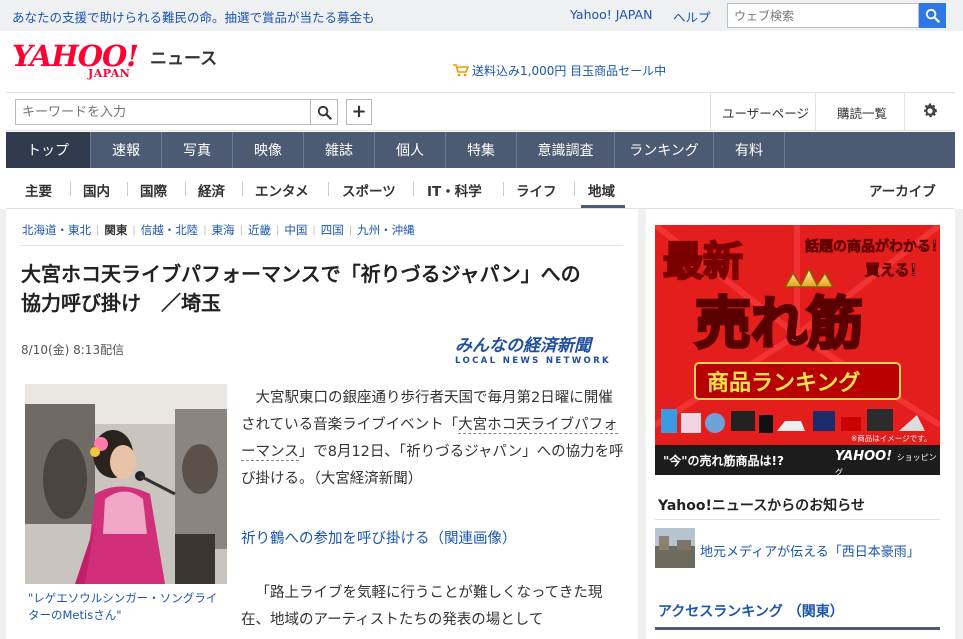  Describe the element at coordinates (703, 262) in the screenshot. I see `ad-saishin: 最新` at that location.